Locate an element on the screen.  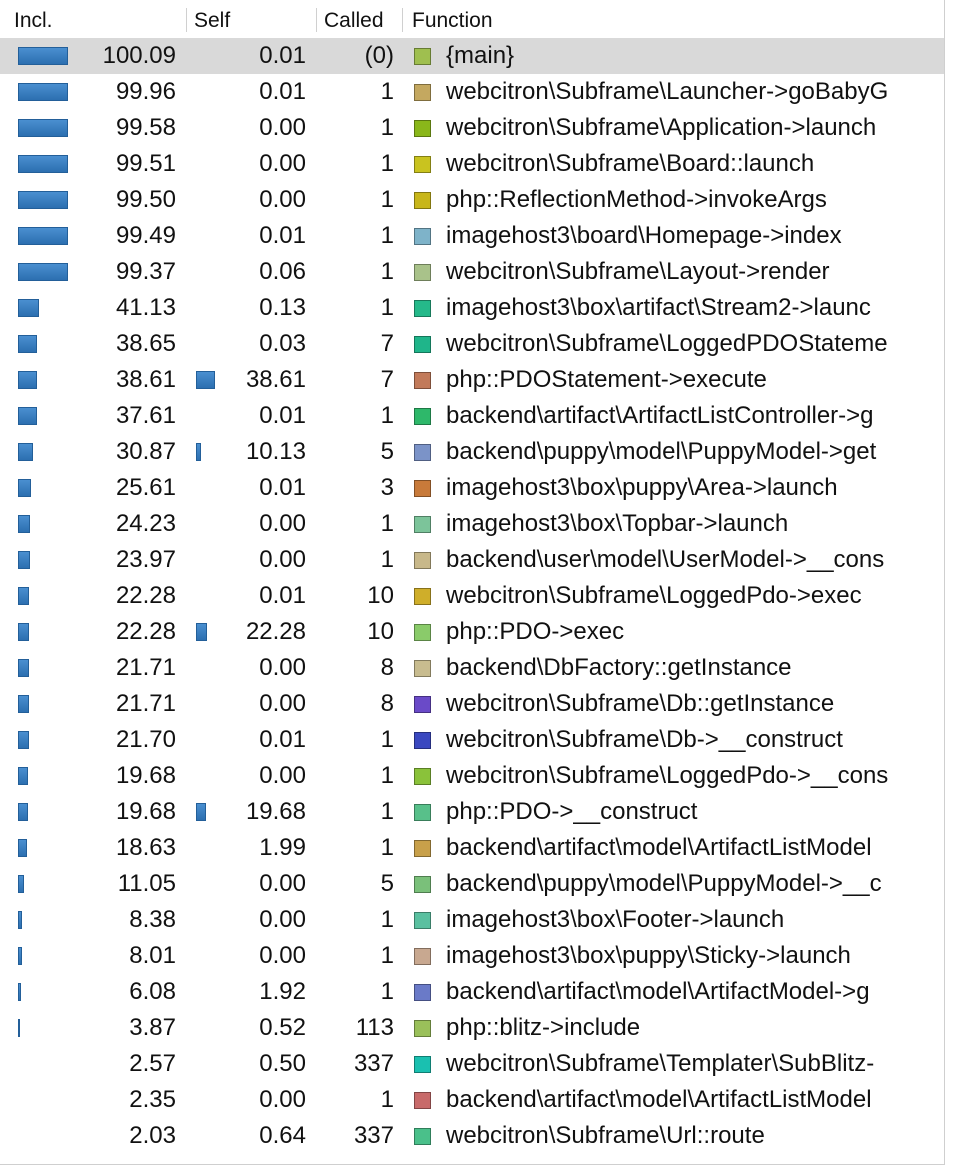
function-name: webcitron\Subframe\Url::route is located at coordinates (605, 1135).